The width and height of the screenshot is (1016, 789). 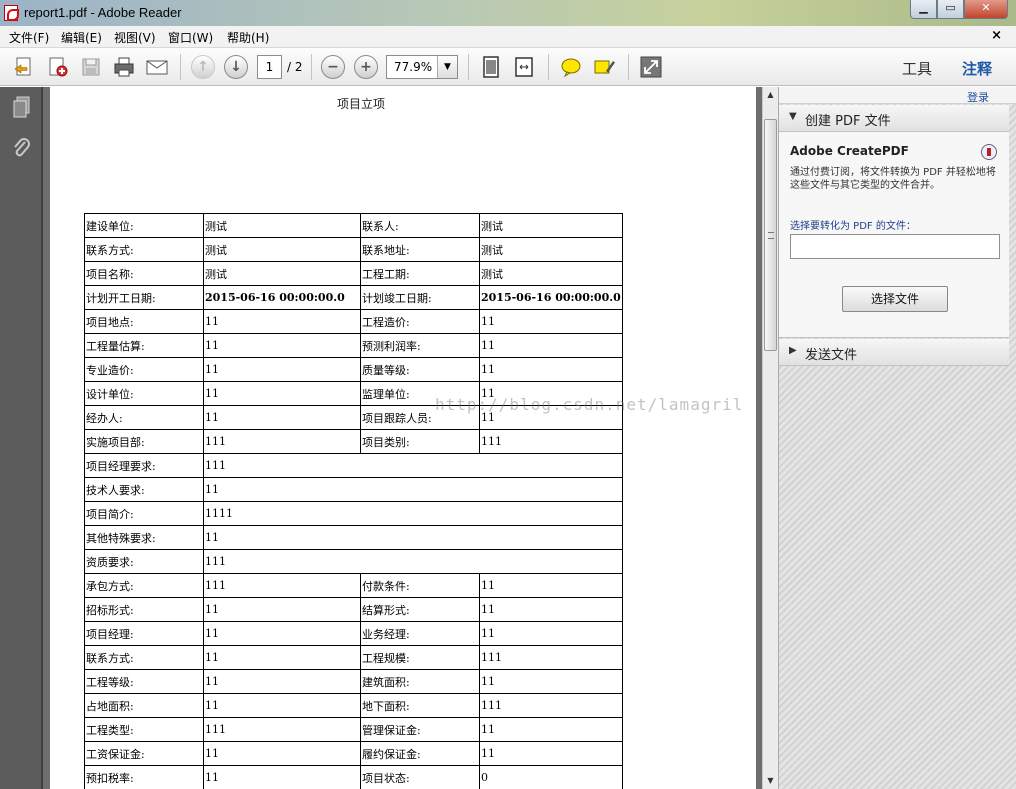 What do you see at coordinates (353, 681) in the screenshot?
I see `table-row: 工程等级: 11 建筑面积: 11` at bounding box center [353, 681].